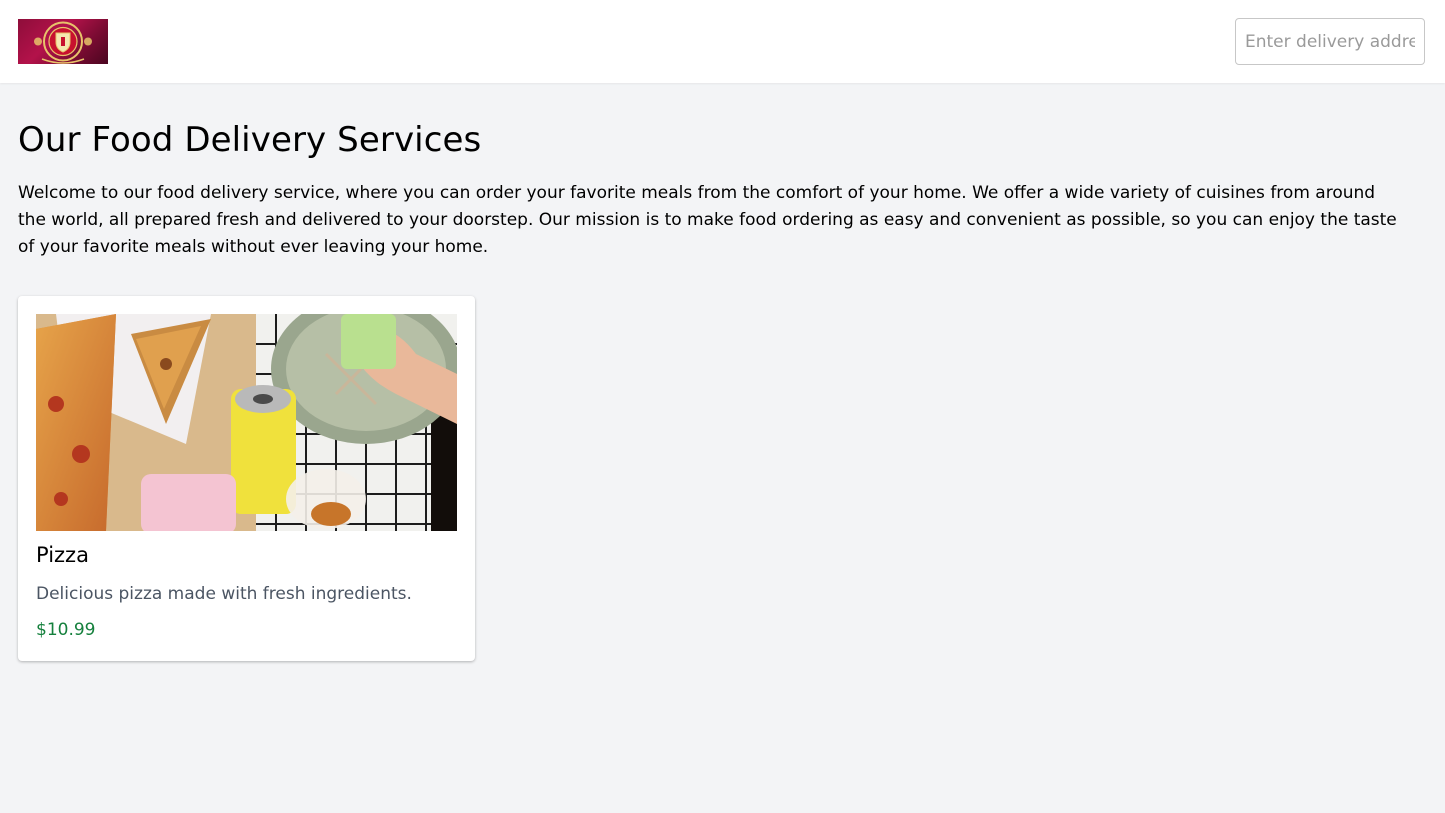 The image size is (1445, 813). I want to click on logo, so click(63, 41).